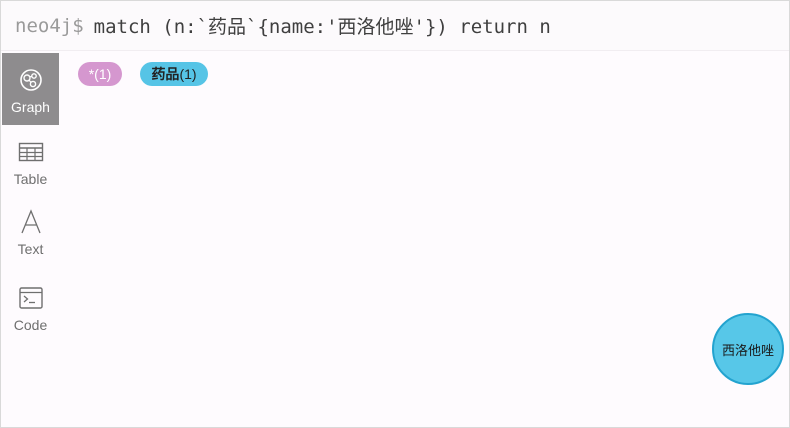  Describe the element at coordinates (30, 325) in the screenshot. I see `sidebar-item-label: Code` at that location.